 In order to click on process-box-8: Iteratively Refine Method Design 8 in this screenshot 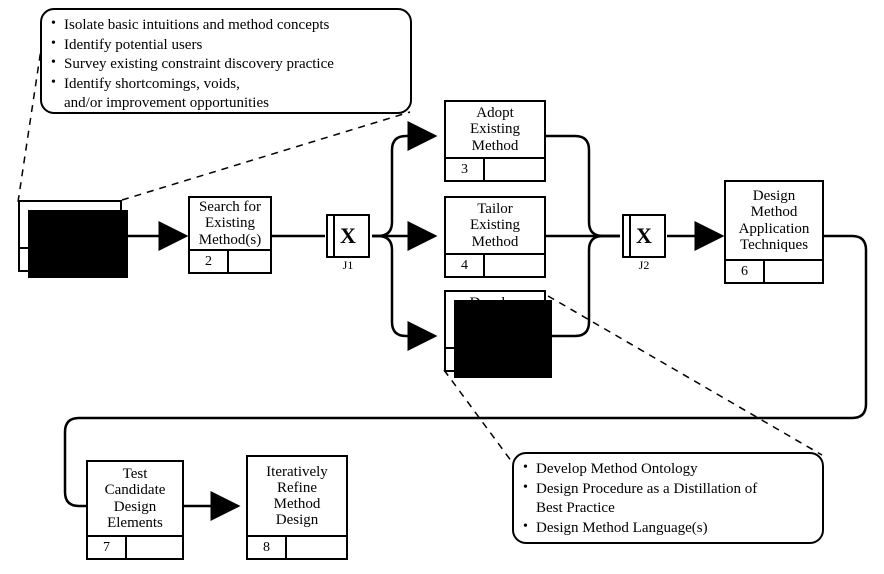, I will do `click(297, 507)`.